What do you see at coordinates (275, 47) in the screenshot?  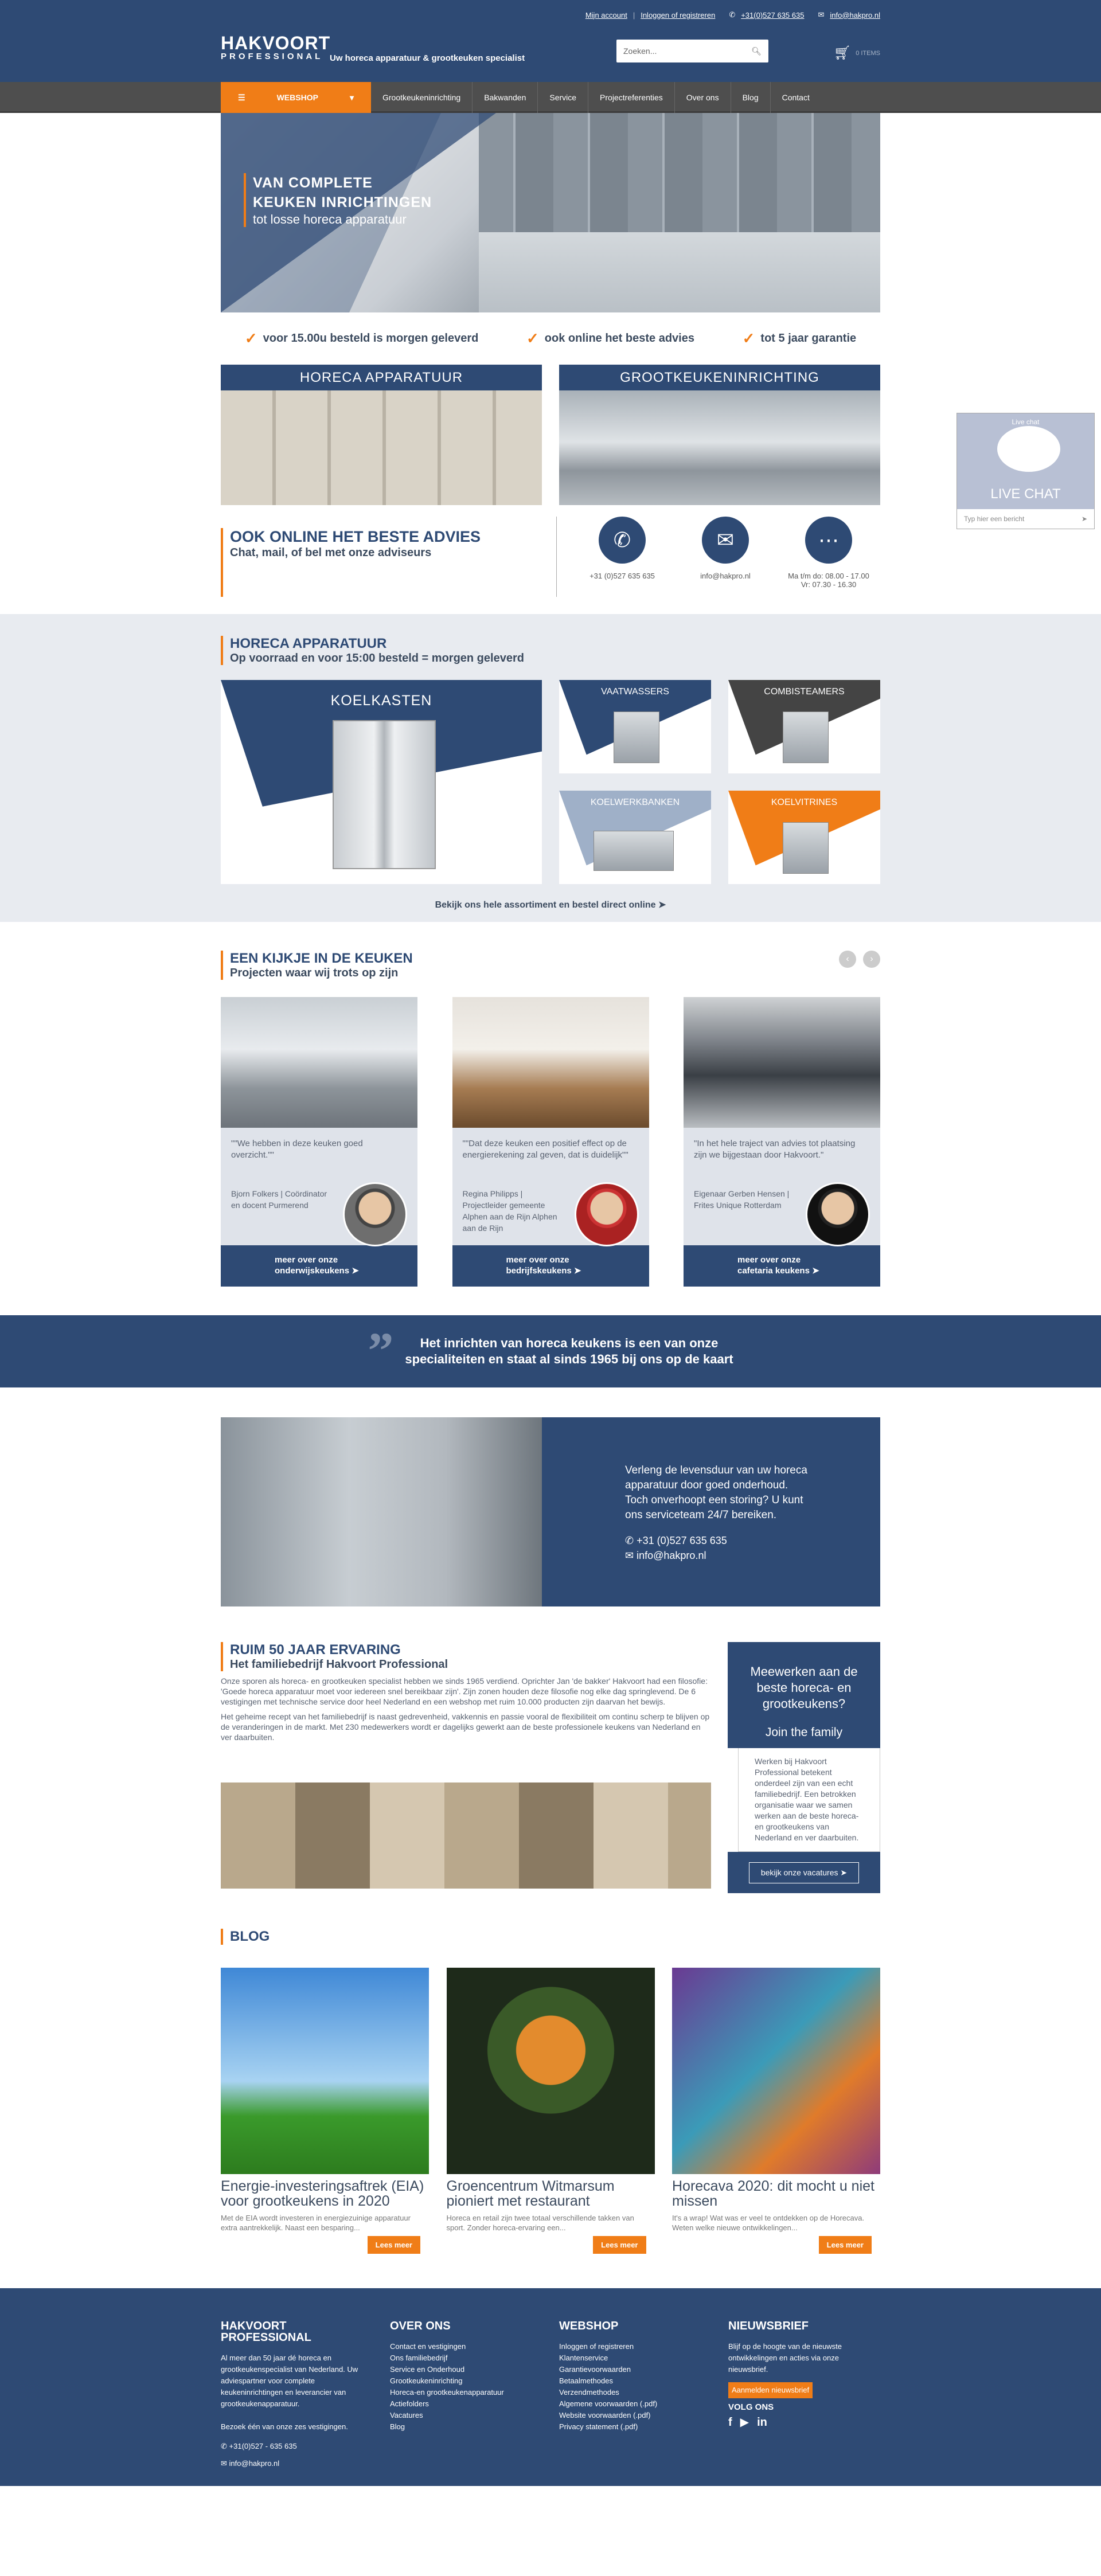 I see `logo: HAKVOORT PROFESSIONAL` at bounding box center [275, 47].